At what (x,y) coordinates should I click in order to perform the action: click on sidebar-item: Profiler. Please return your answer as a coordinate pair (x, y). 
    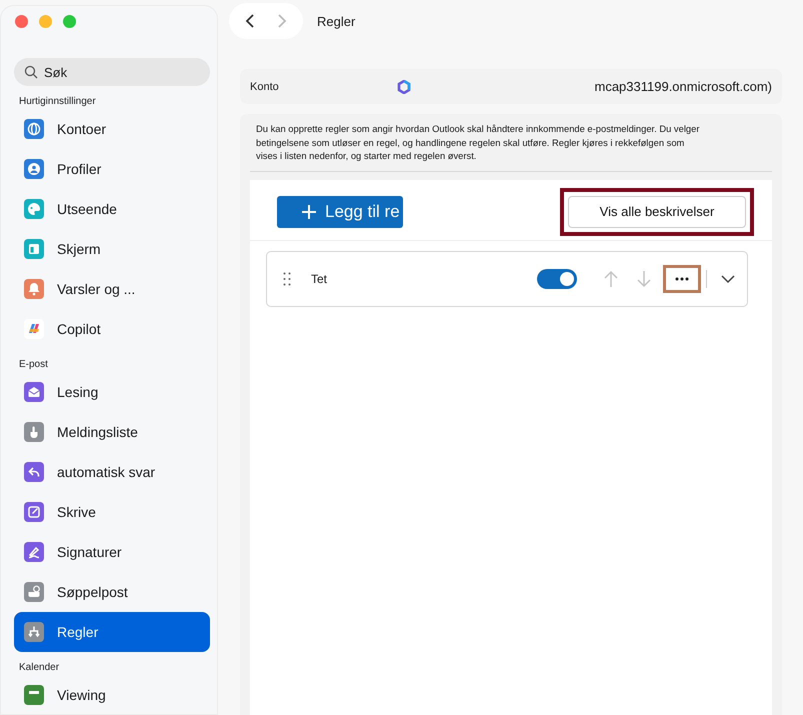
    Looking at the image, I should click on (112, 169).